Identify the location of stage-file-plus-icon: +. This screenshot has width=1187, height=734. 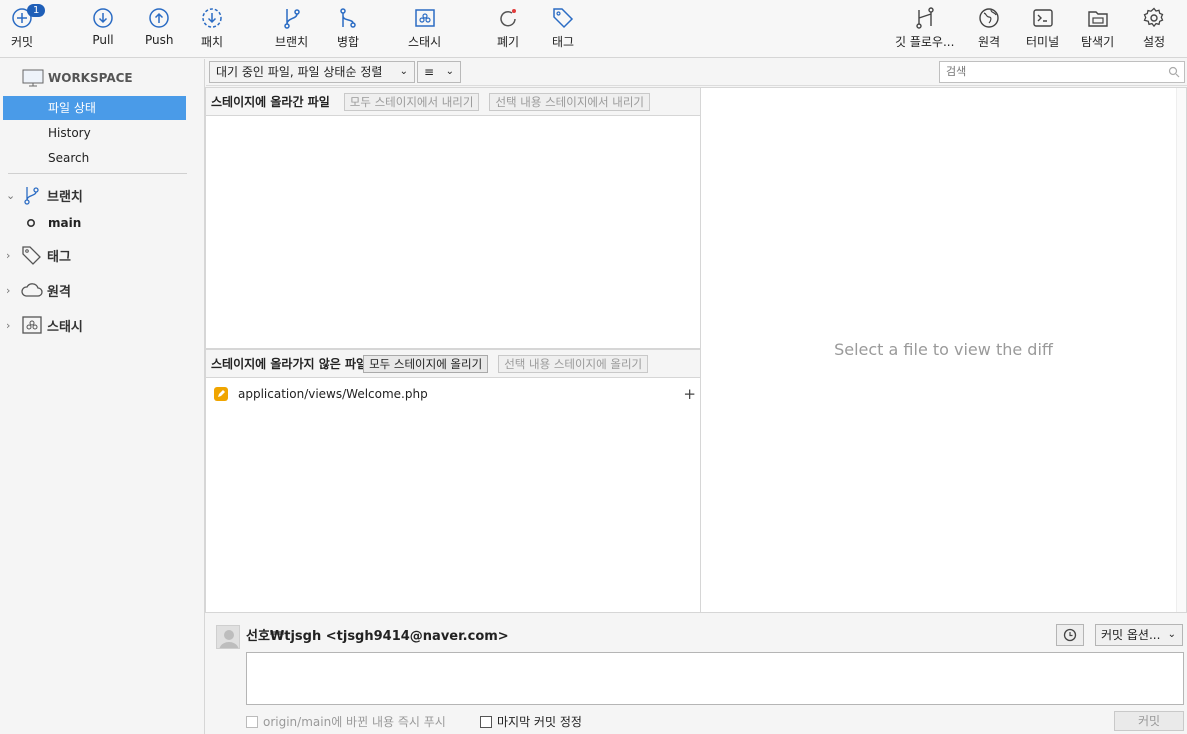
(689, 394).